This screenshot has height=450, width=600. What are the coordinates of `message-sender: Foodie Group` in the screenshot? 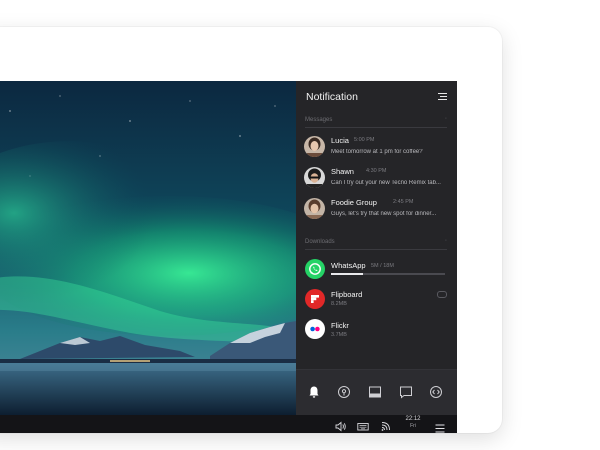 It's located at (354, 202).